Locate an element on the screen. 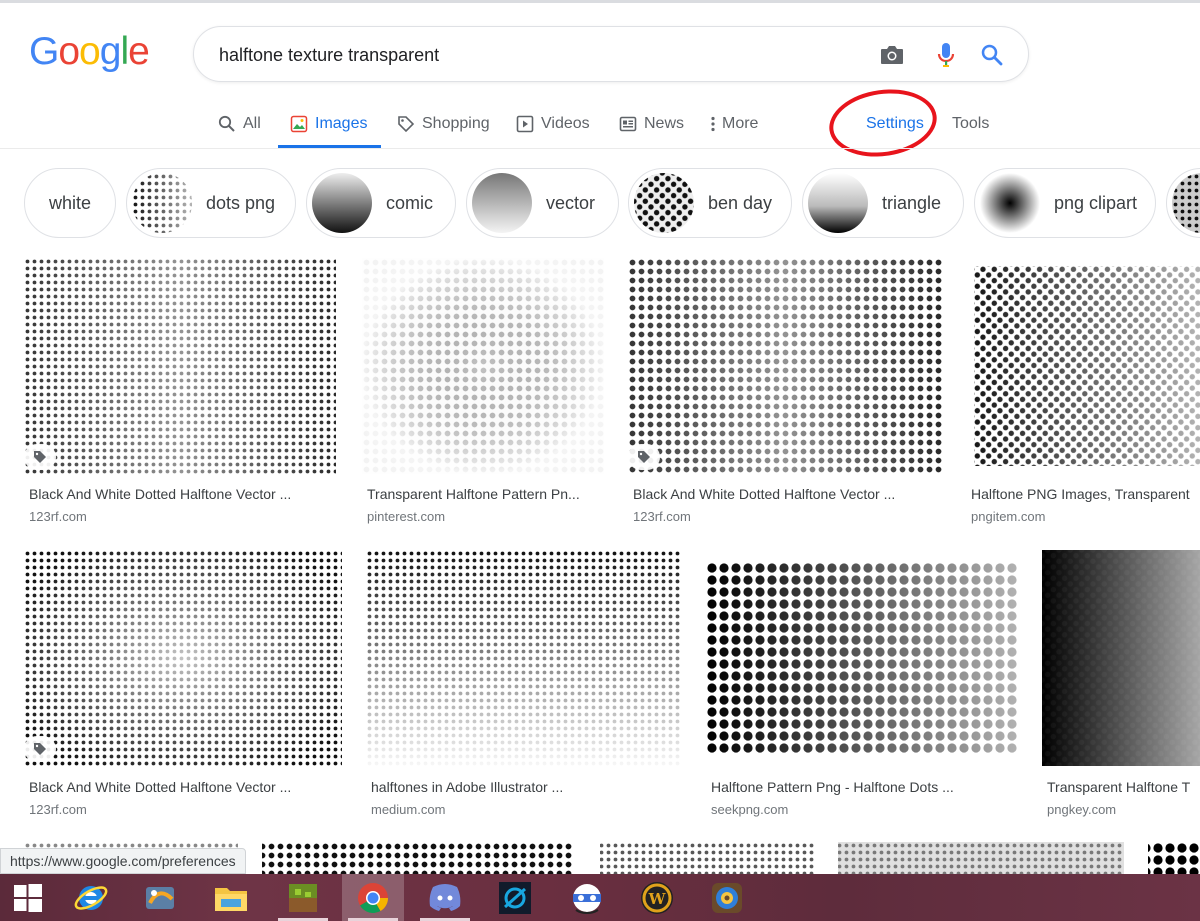  google-logo: Google is located at coordinates (89, 52).